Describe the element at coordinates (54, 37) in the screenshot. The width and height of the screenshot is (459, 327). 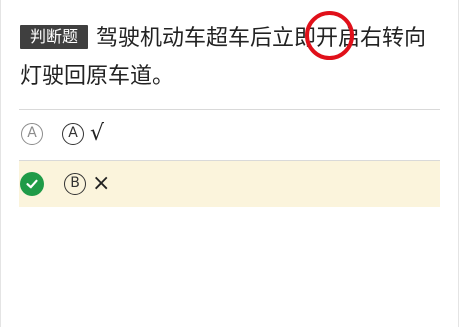
I see `question-type-badge: 判断题` at that location.